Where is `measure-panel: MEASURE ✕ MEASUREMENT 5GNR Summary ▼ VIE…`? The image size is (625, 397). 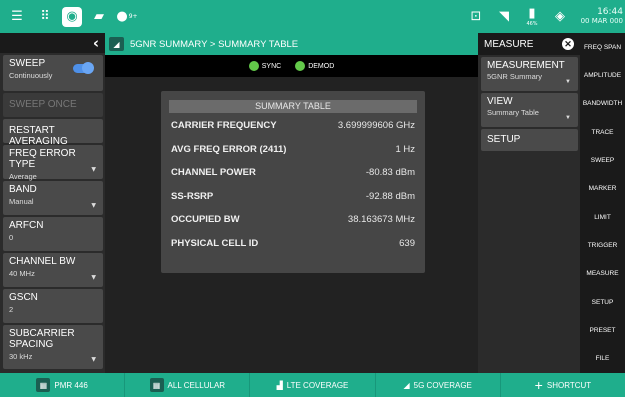 measure-panel: MEASURE ✕ MEASUREMENT 5GNR Summary ▼ VIE… is located at coordinates (529, 203).